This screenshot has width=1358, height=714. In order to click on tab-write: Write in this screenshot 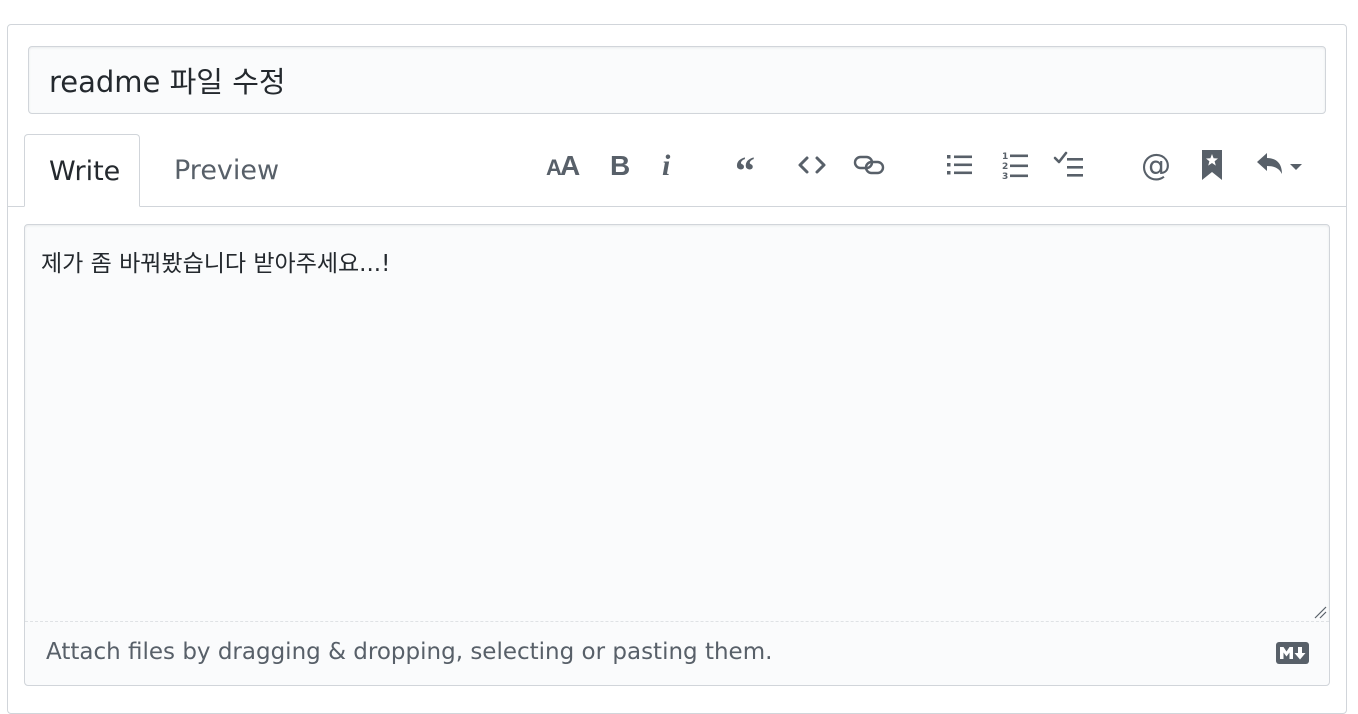, I will do `click(82, 170)`.